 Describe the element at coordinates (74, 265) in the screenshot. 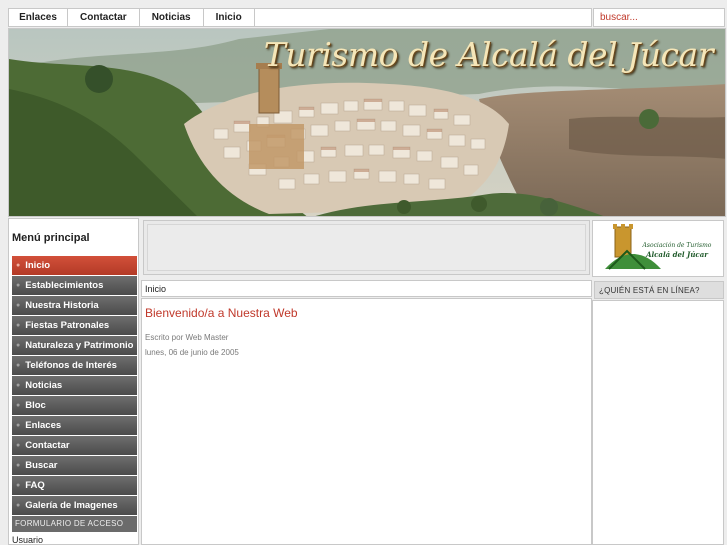

I see `menu-item-inicio: ● Inicio` at that location.